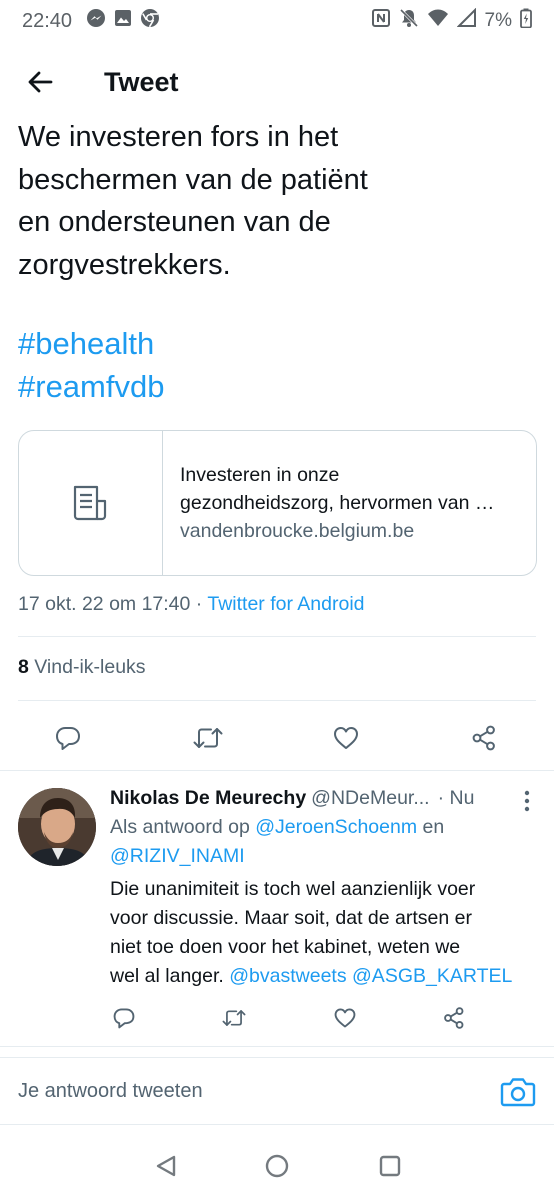 The height and width of the screenshot is (1200, 554). I want to click on tweet-text-line: We investeren fors in het, so click(178, 137).